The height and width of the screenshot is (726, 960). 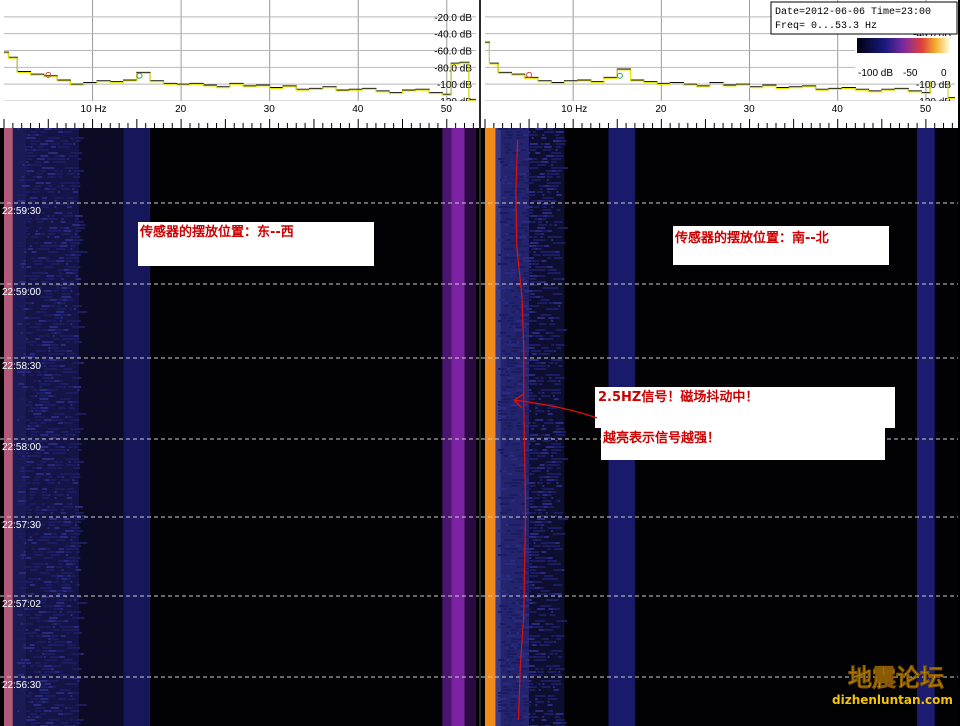 What do you see at coordinates (678, 397) in the screenshot?
I see `annotation-signal-text: 2.5HZ信号！磁场抖动中！` at bounding box center [678, 397].